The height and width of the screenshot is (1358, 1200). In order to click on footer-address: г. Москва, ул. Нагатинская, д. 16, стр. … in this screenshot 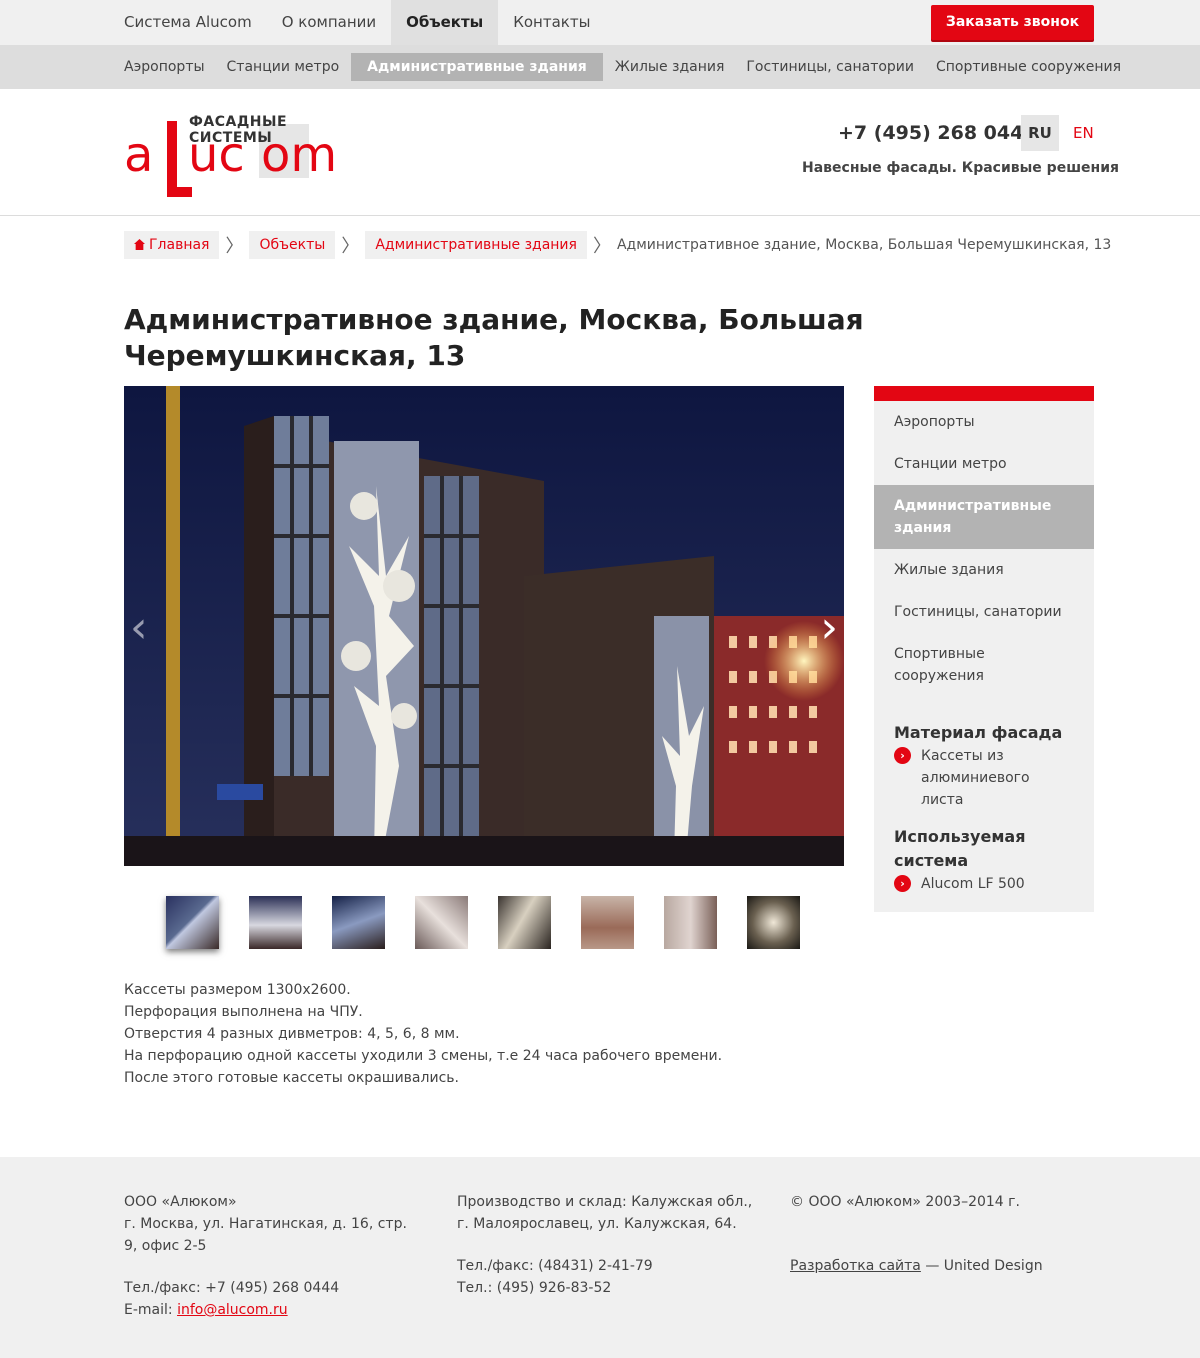, I will do `click(265, 1235)`.